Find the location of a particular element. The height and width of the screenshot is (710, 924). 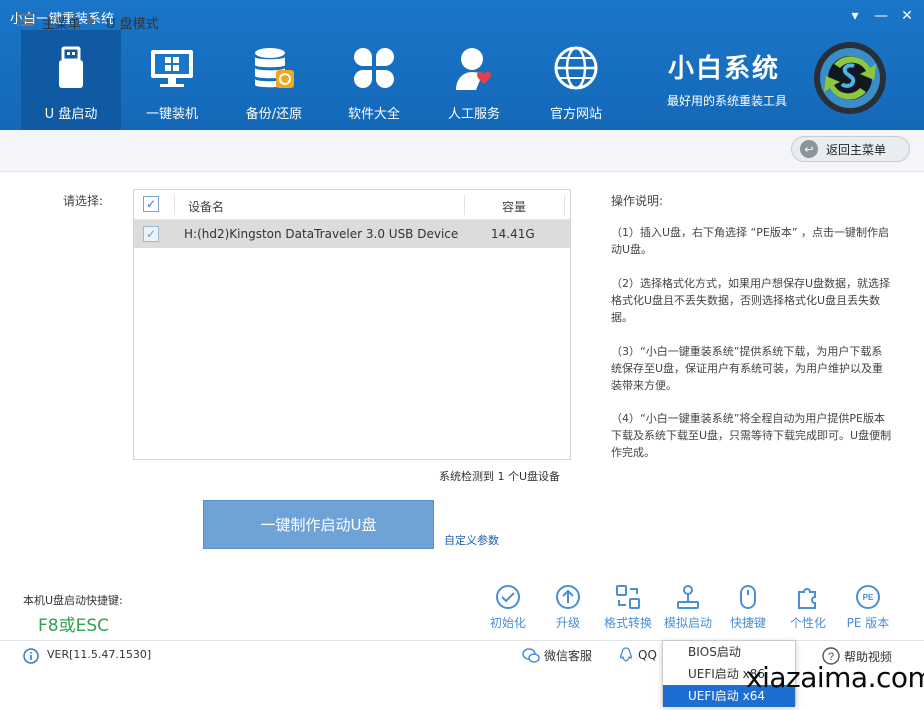

make-bootable-usb-button: 一键制作启动U盘 is located at coordinates (318, 524).